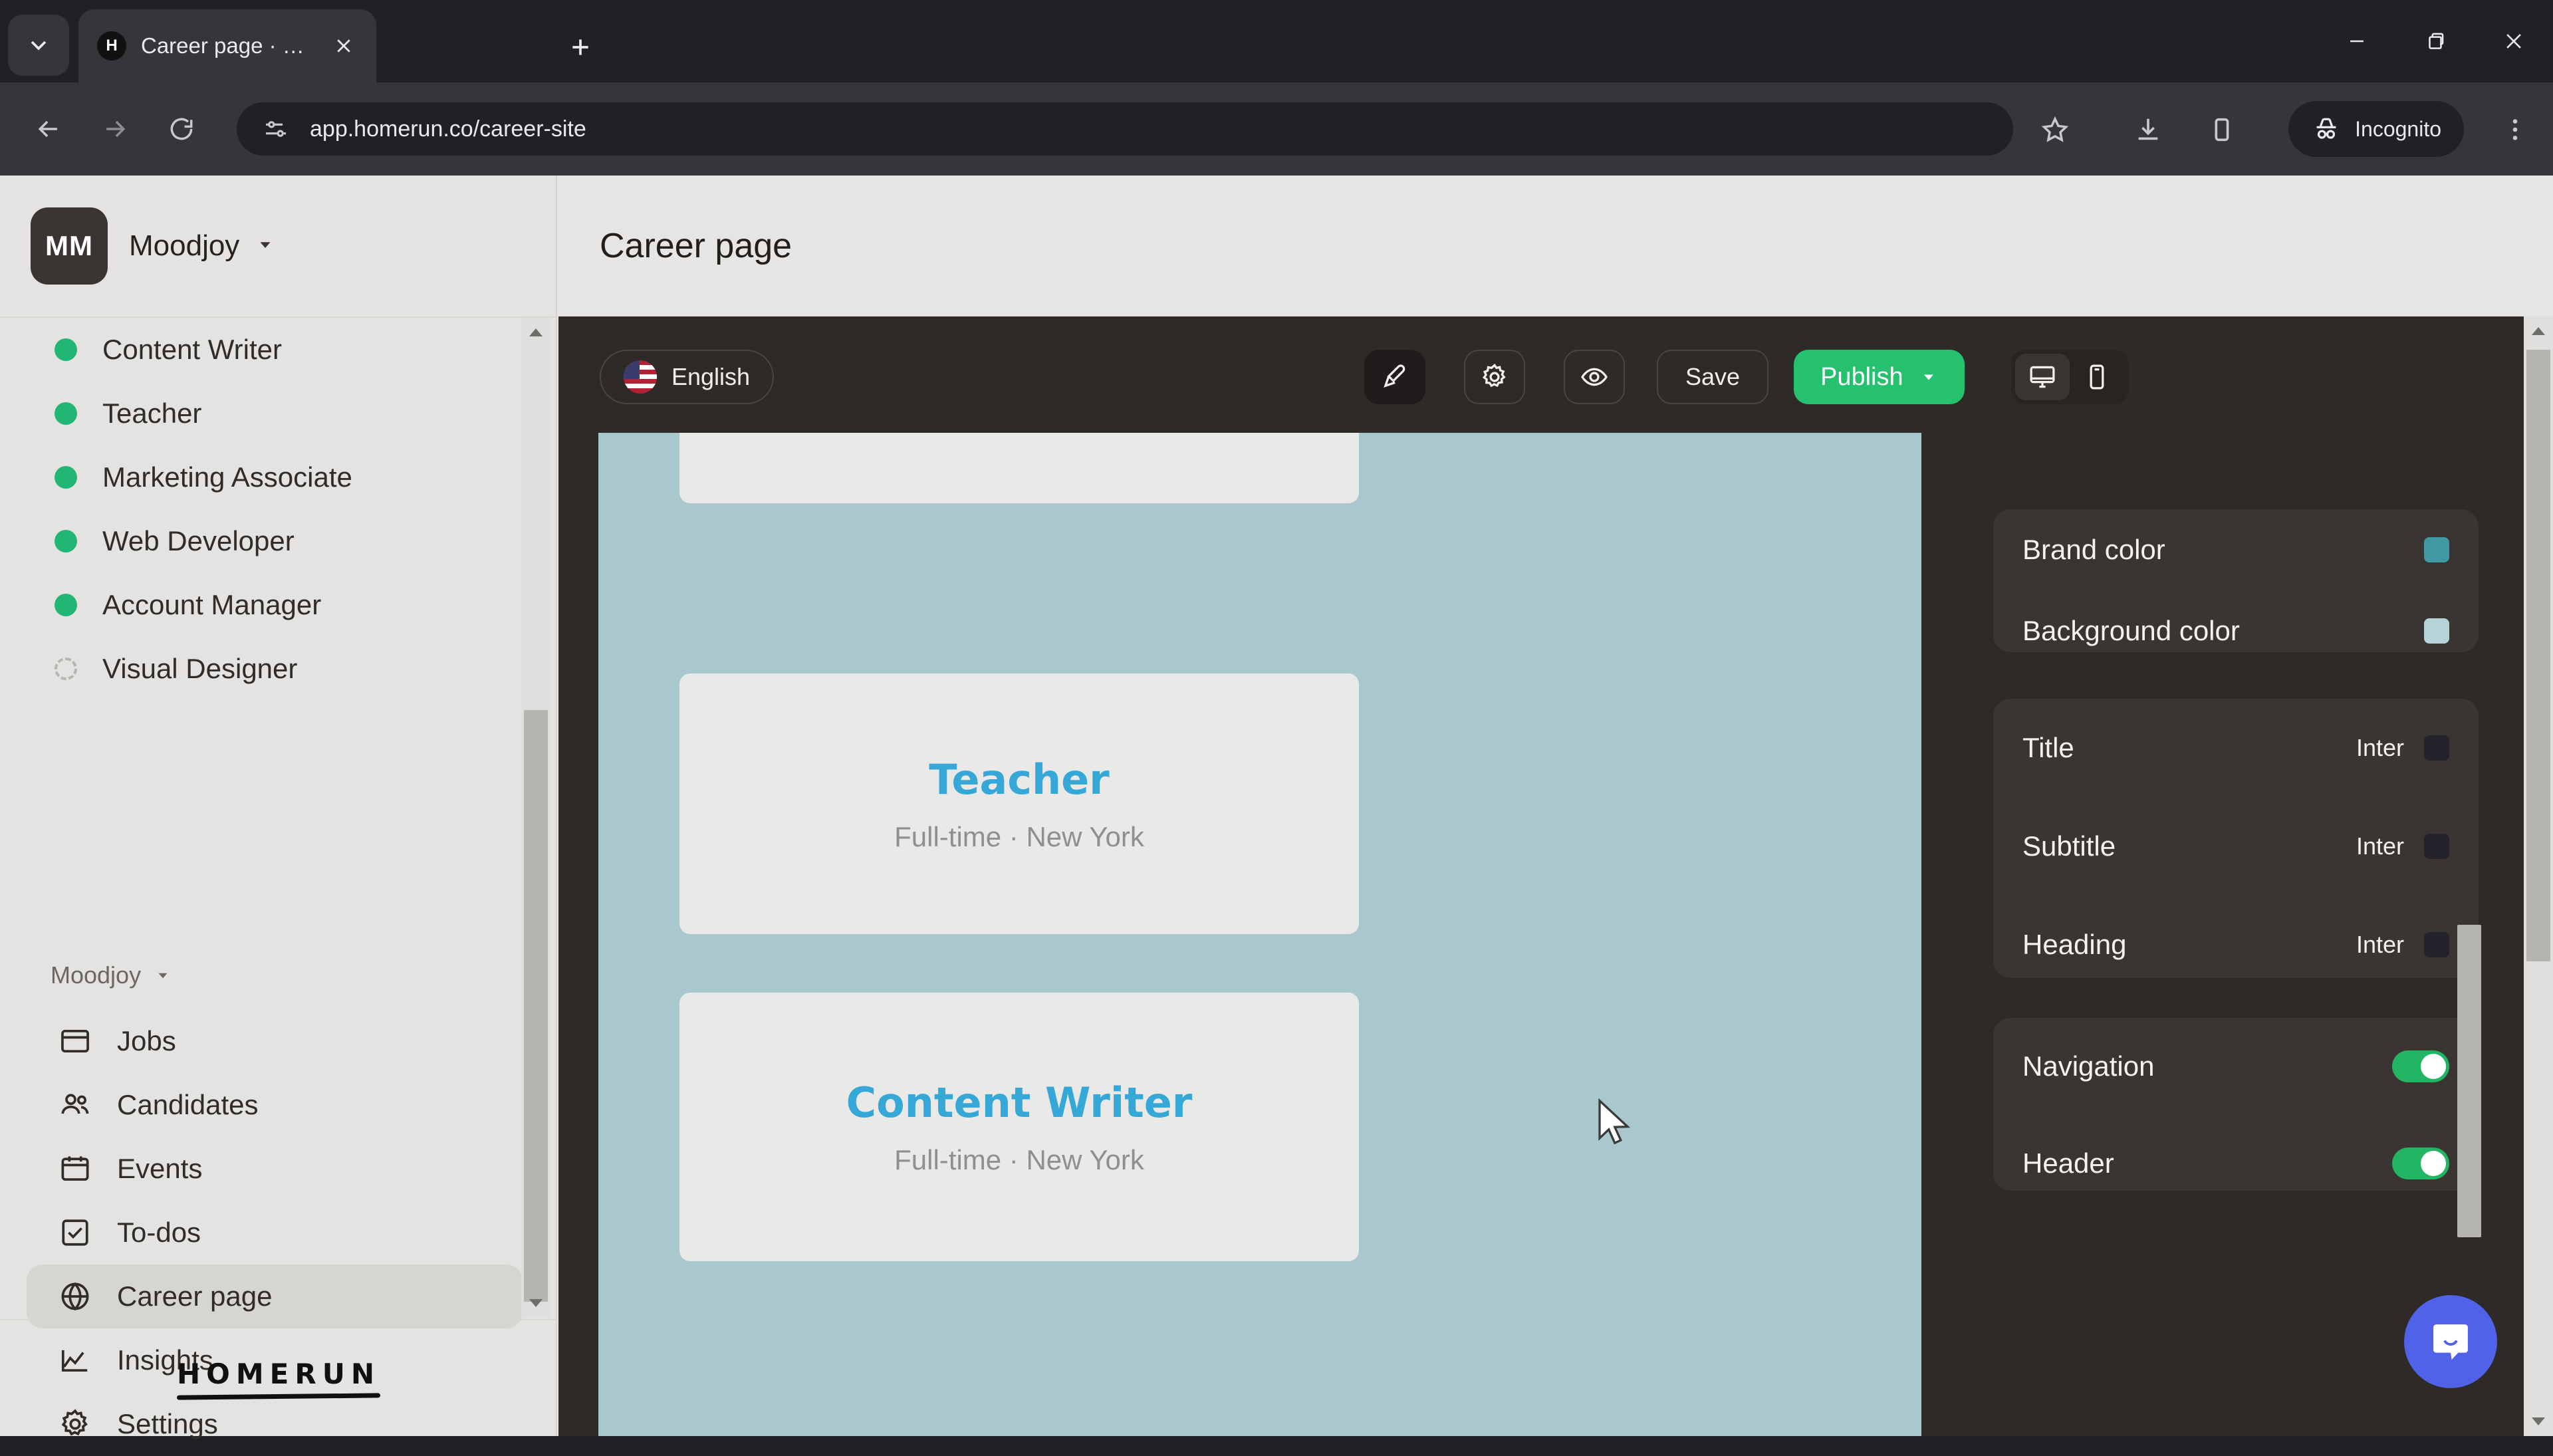 Image resolution: width=2553 pixels, height=1456 pixels. What do you see at coordinates (696, 246) in the screenshot?
I see `page-title: Career page` at bounding box center [696, 246].